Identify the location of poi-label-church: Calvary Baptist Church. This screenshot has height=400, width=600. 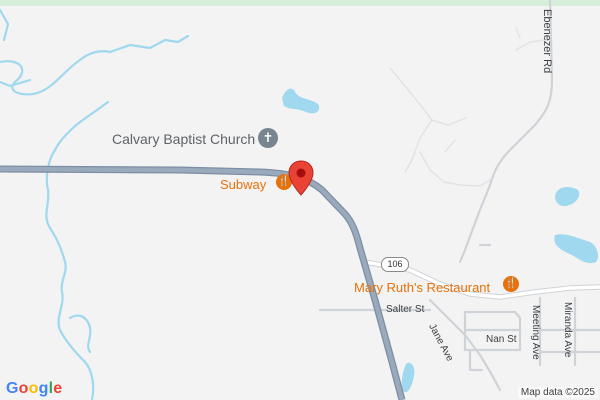
(183, 139).